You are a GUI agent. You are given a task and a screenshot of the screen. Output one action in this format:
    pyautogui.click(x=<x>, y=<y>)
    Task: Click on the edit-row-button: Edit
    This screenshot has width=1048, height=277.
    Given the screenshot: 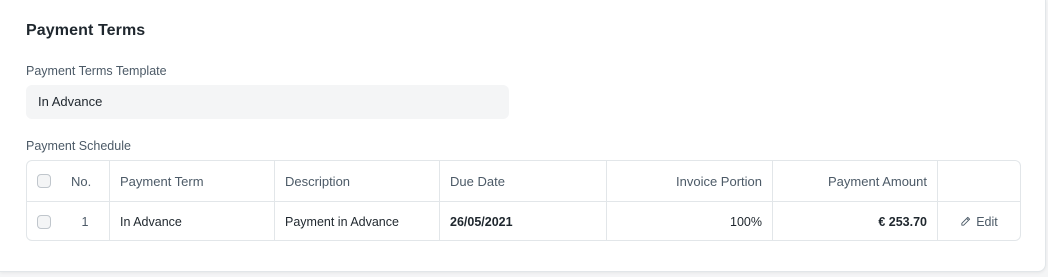 What is the action you would take?
    pyautogui.click(x=979, y=222)
    